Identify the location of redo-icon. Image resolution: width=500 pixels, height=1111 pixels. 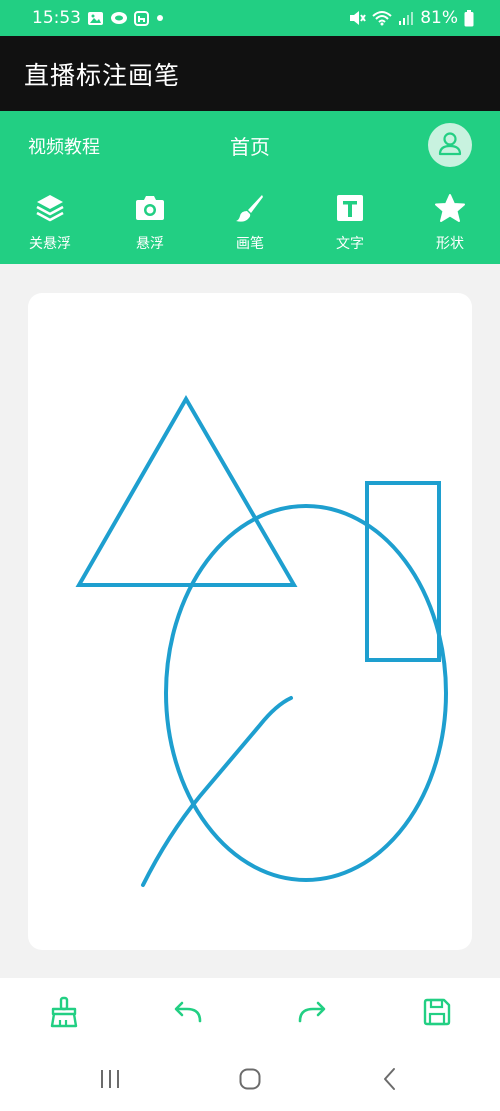
(312, 1014).